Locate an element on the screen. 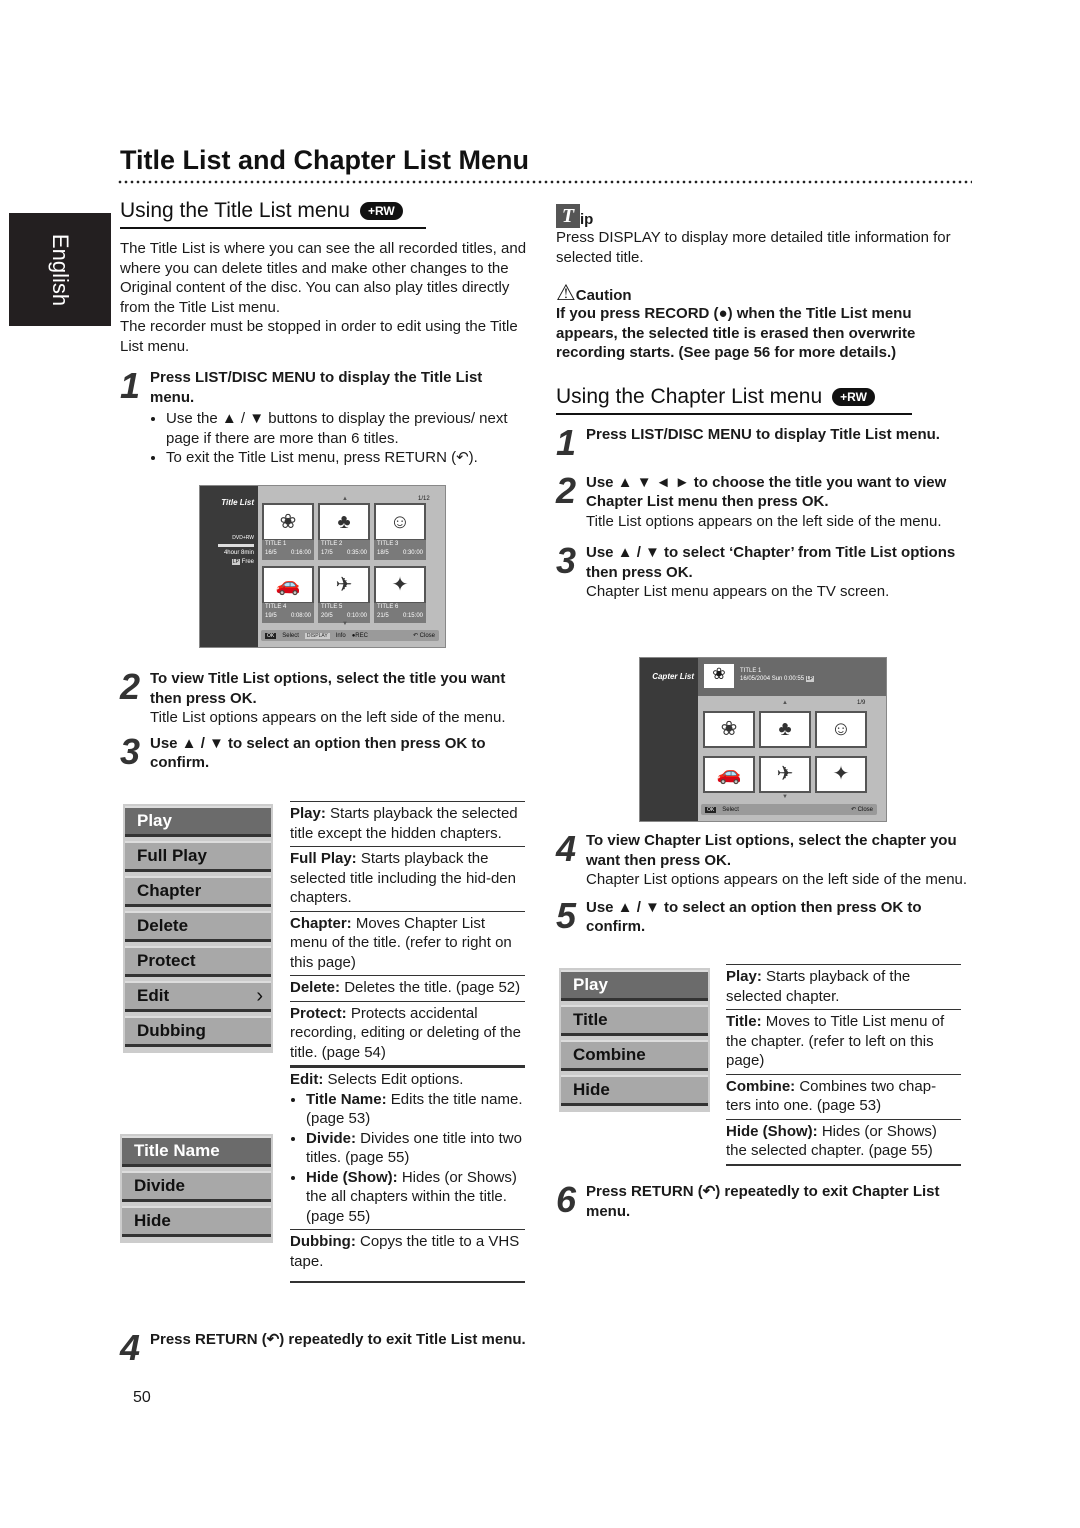 Image resolution: width=1080 pixels, height=1528 pixels. screen-sidebar: Title List DVD+RW 4hour 8min LP Free is located at coordinates (229, 566).